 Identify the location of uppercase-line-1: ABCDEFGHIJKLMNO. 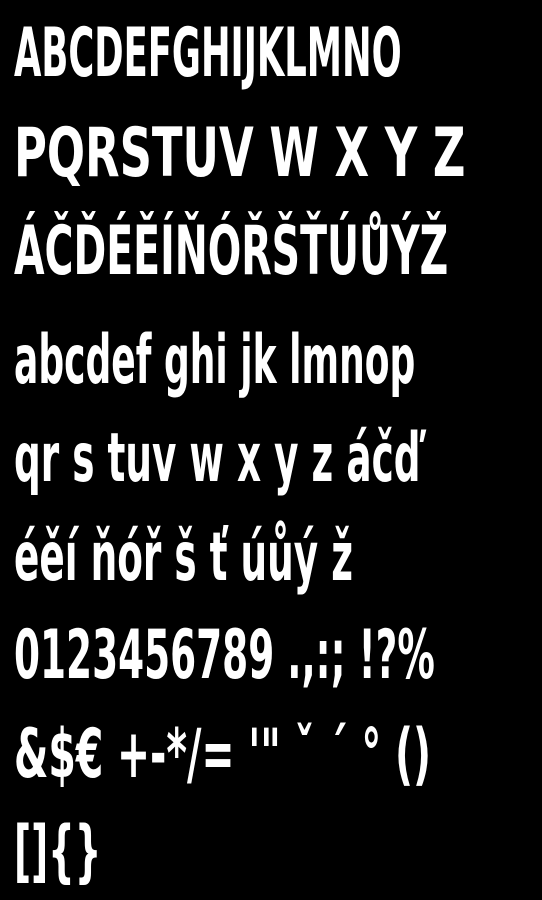
(208, 53).